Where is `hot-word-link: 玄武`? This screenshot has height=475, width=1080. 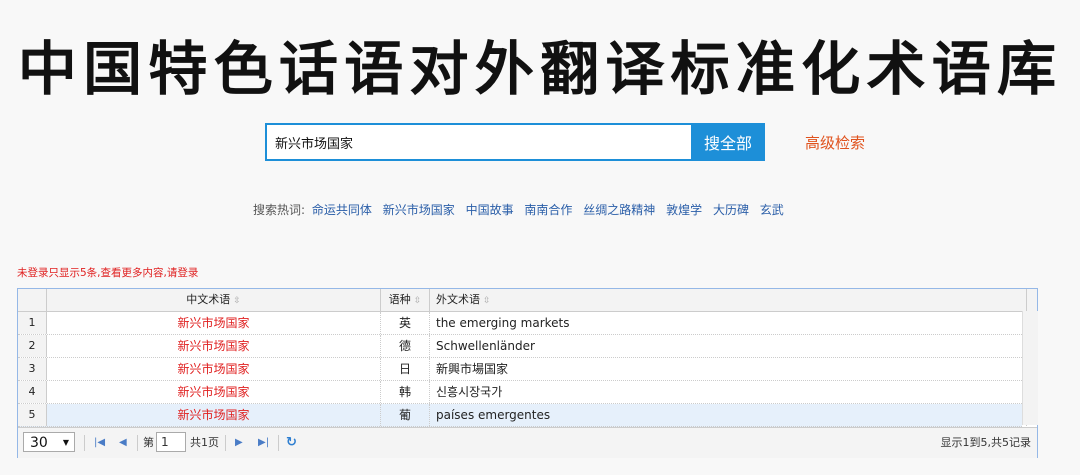 hot-word-link: 玄武 is located at coordinates (772, 210).